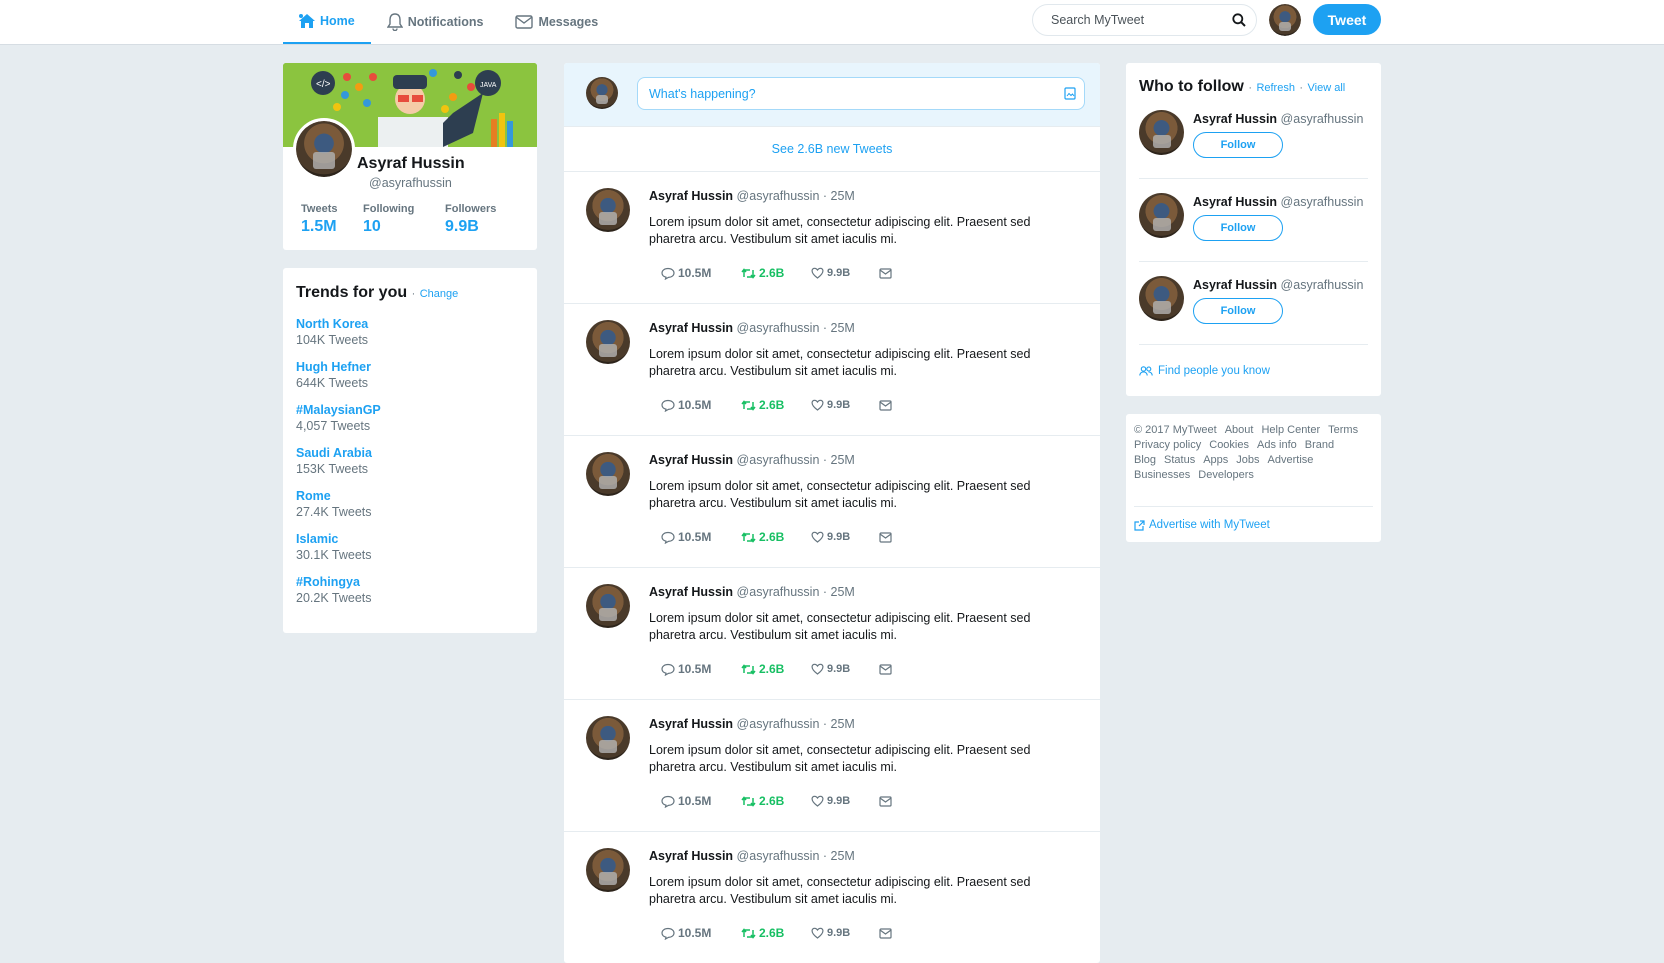  Describe the element at coordinates (332, 219) in the screenshot. I see `stat-tweets: Tweets 1.5M` at that location.